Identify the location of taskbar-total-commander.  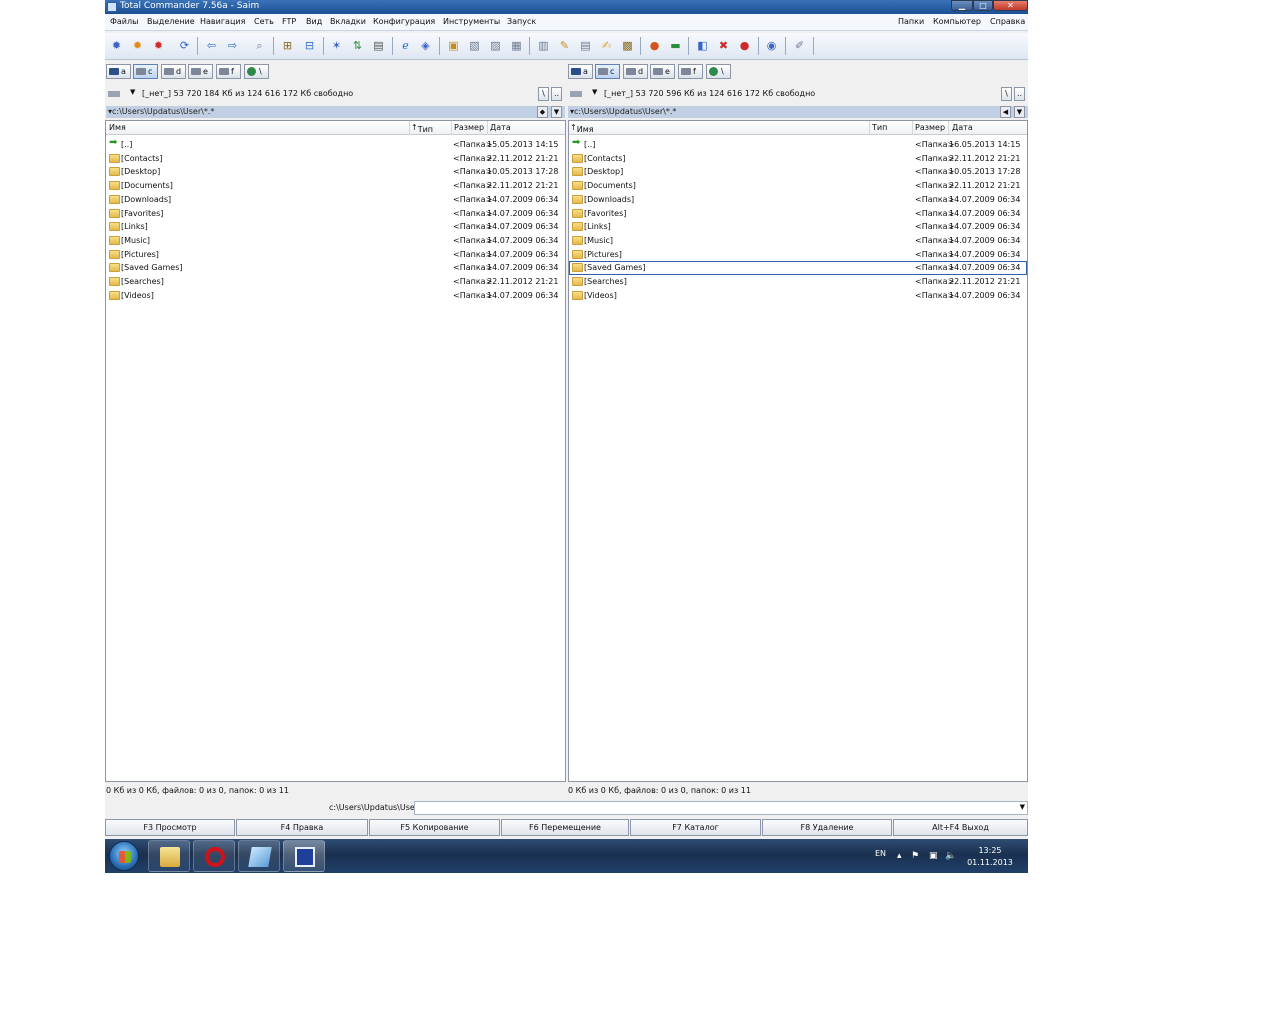
(304, 856).